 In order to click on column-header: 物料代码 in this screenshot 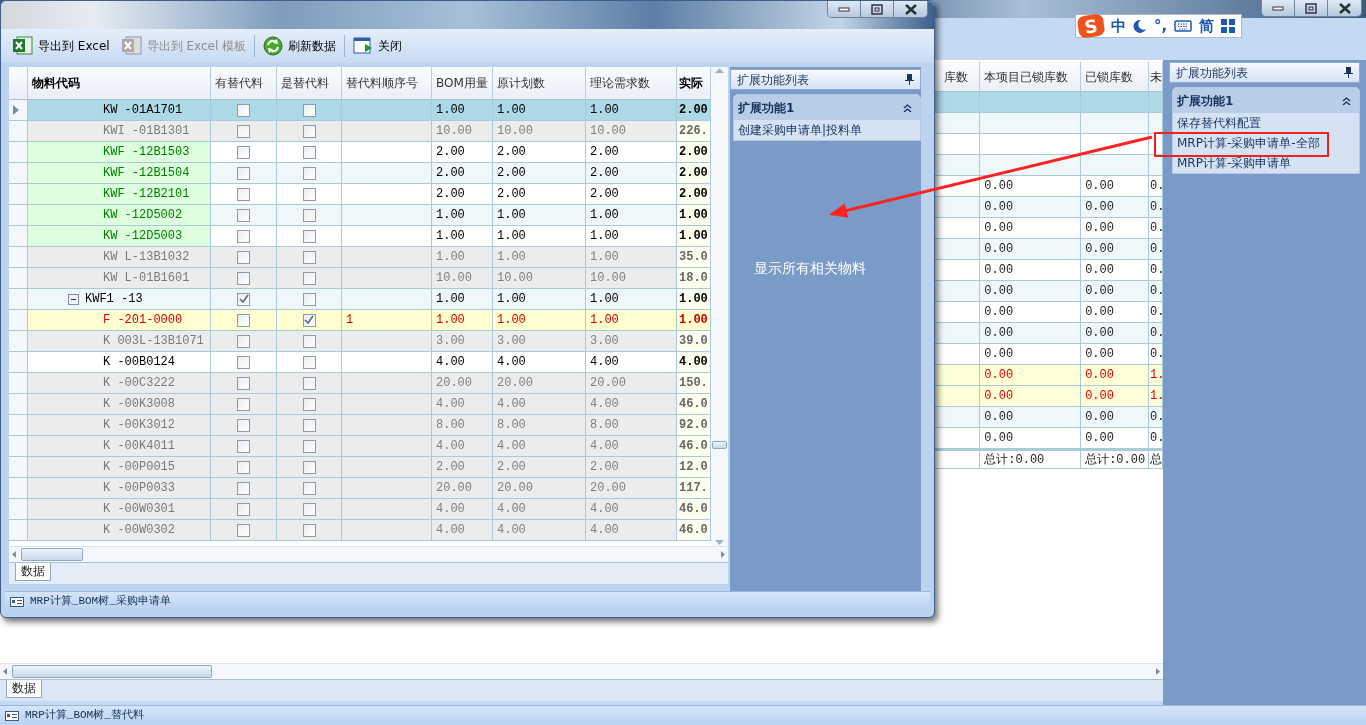, I will do `click(119, 83)`.